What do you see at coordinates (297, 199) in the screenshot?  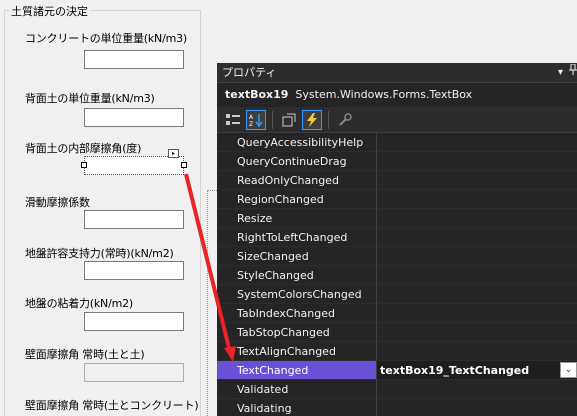 I see `event-name: RegionChanged` at bounding box center [297, 199].